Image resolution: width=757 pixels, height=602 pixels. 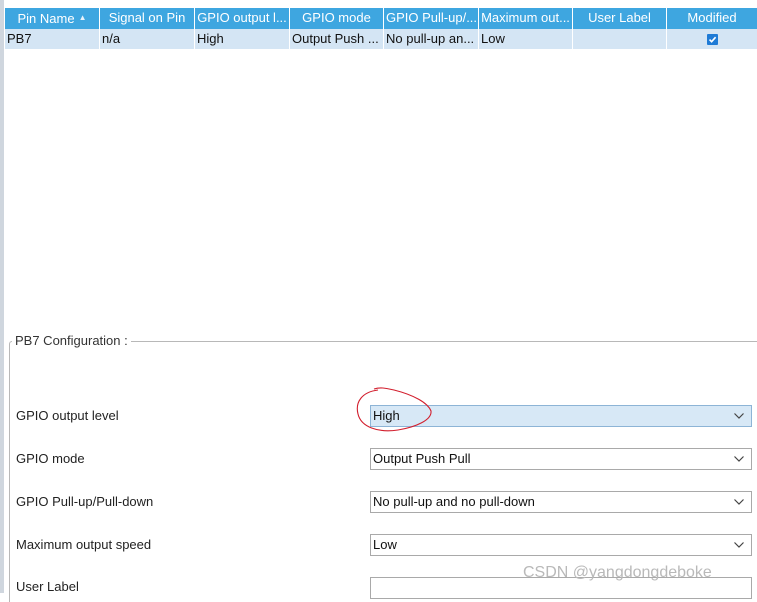 I want to click on sort-ascending-icon: ▲, so click(x=82, y=17).